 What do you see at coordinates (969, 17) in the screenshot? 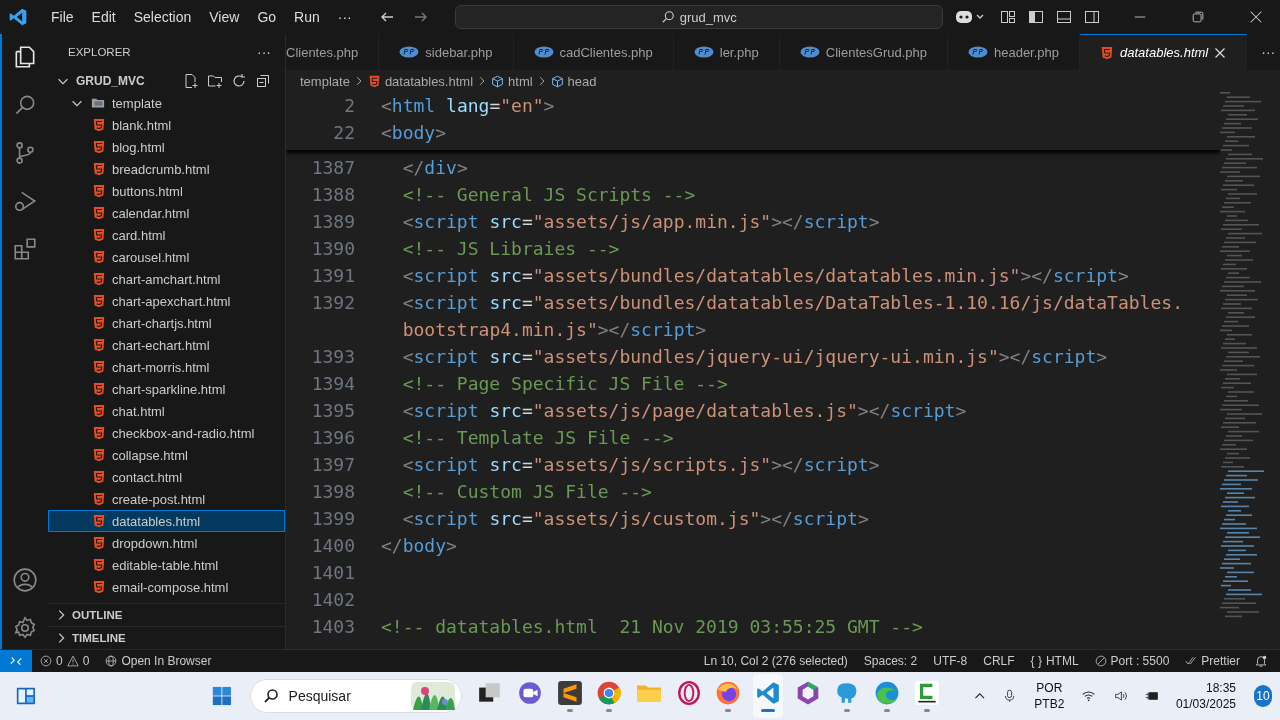
I see `copilot-icon` at bounding box center [969, 17].